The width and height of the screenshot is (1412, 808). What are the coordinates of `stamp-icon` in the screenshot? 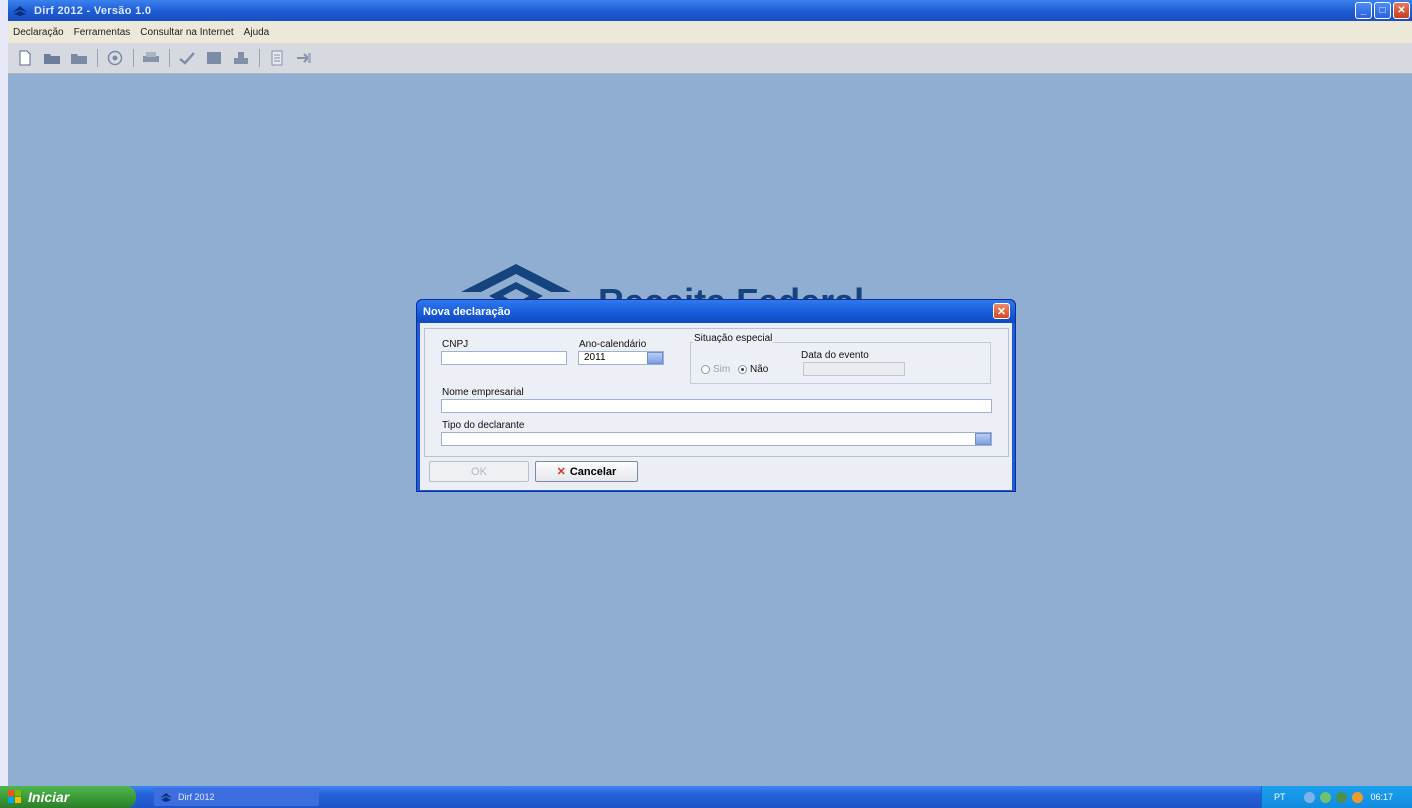 It's located at (241, 58).